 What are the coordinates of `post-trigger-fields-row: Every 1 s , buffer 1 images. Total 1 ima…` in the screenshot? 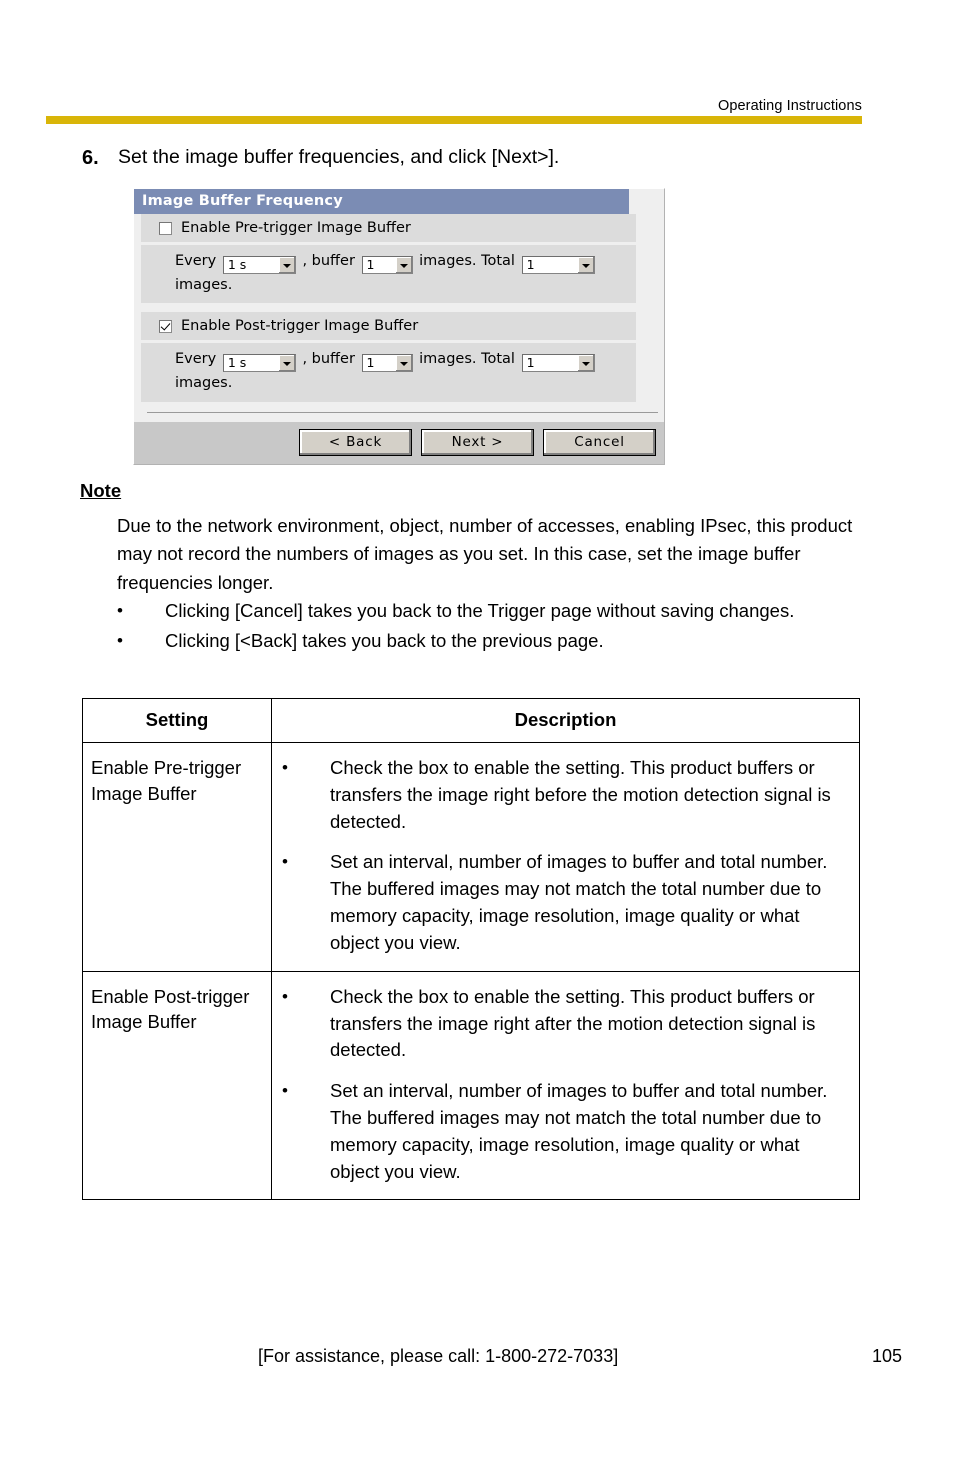 It's located at (388, 372).